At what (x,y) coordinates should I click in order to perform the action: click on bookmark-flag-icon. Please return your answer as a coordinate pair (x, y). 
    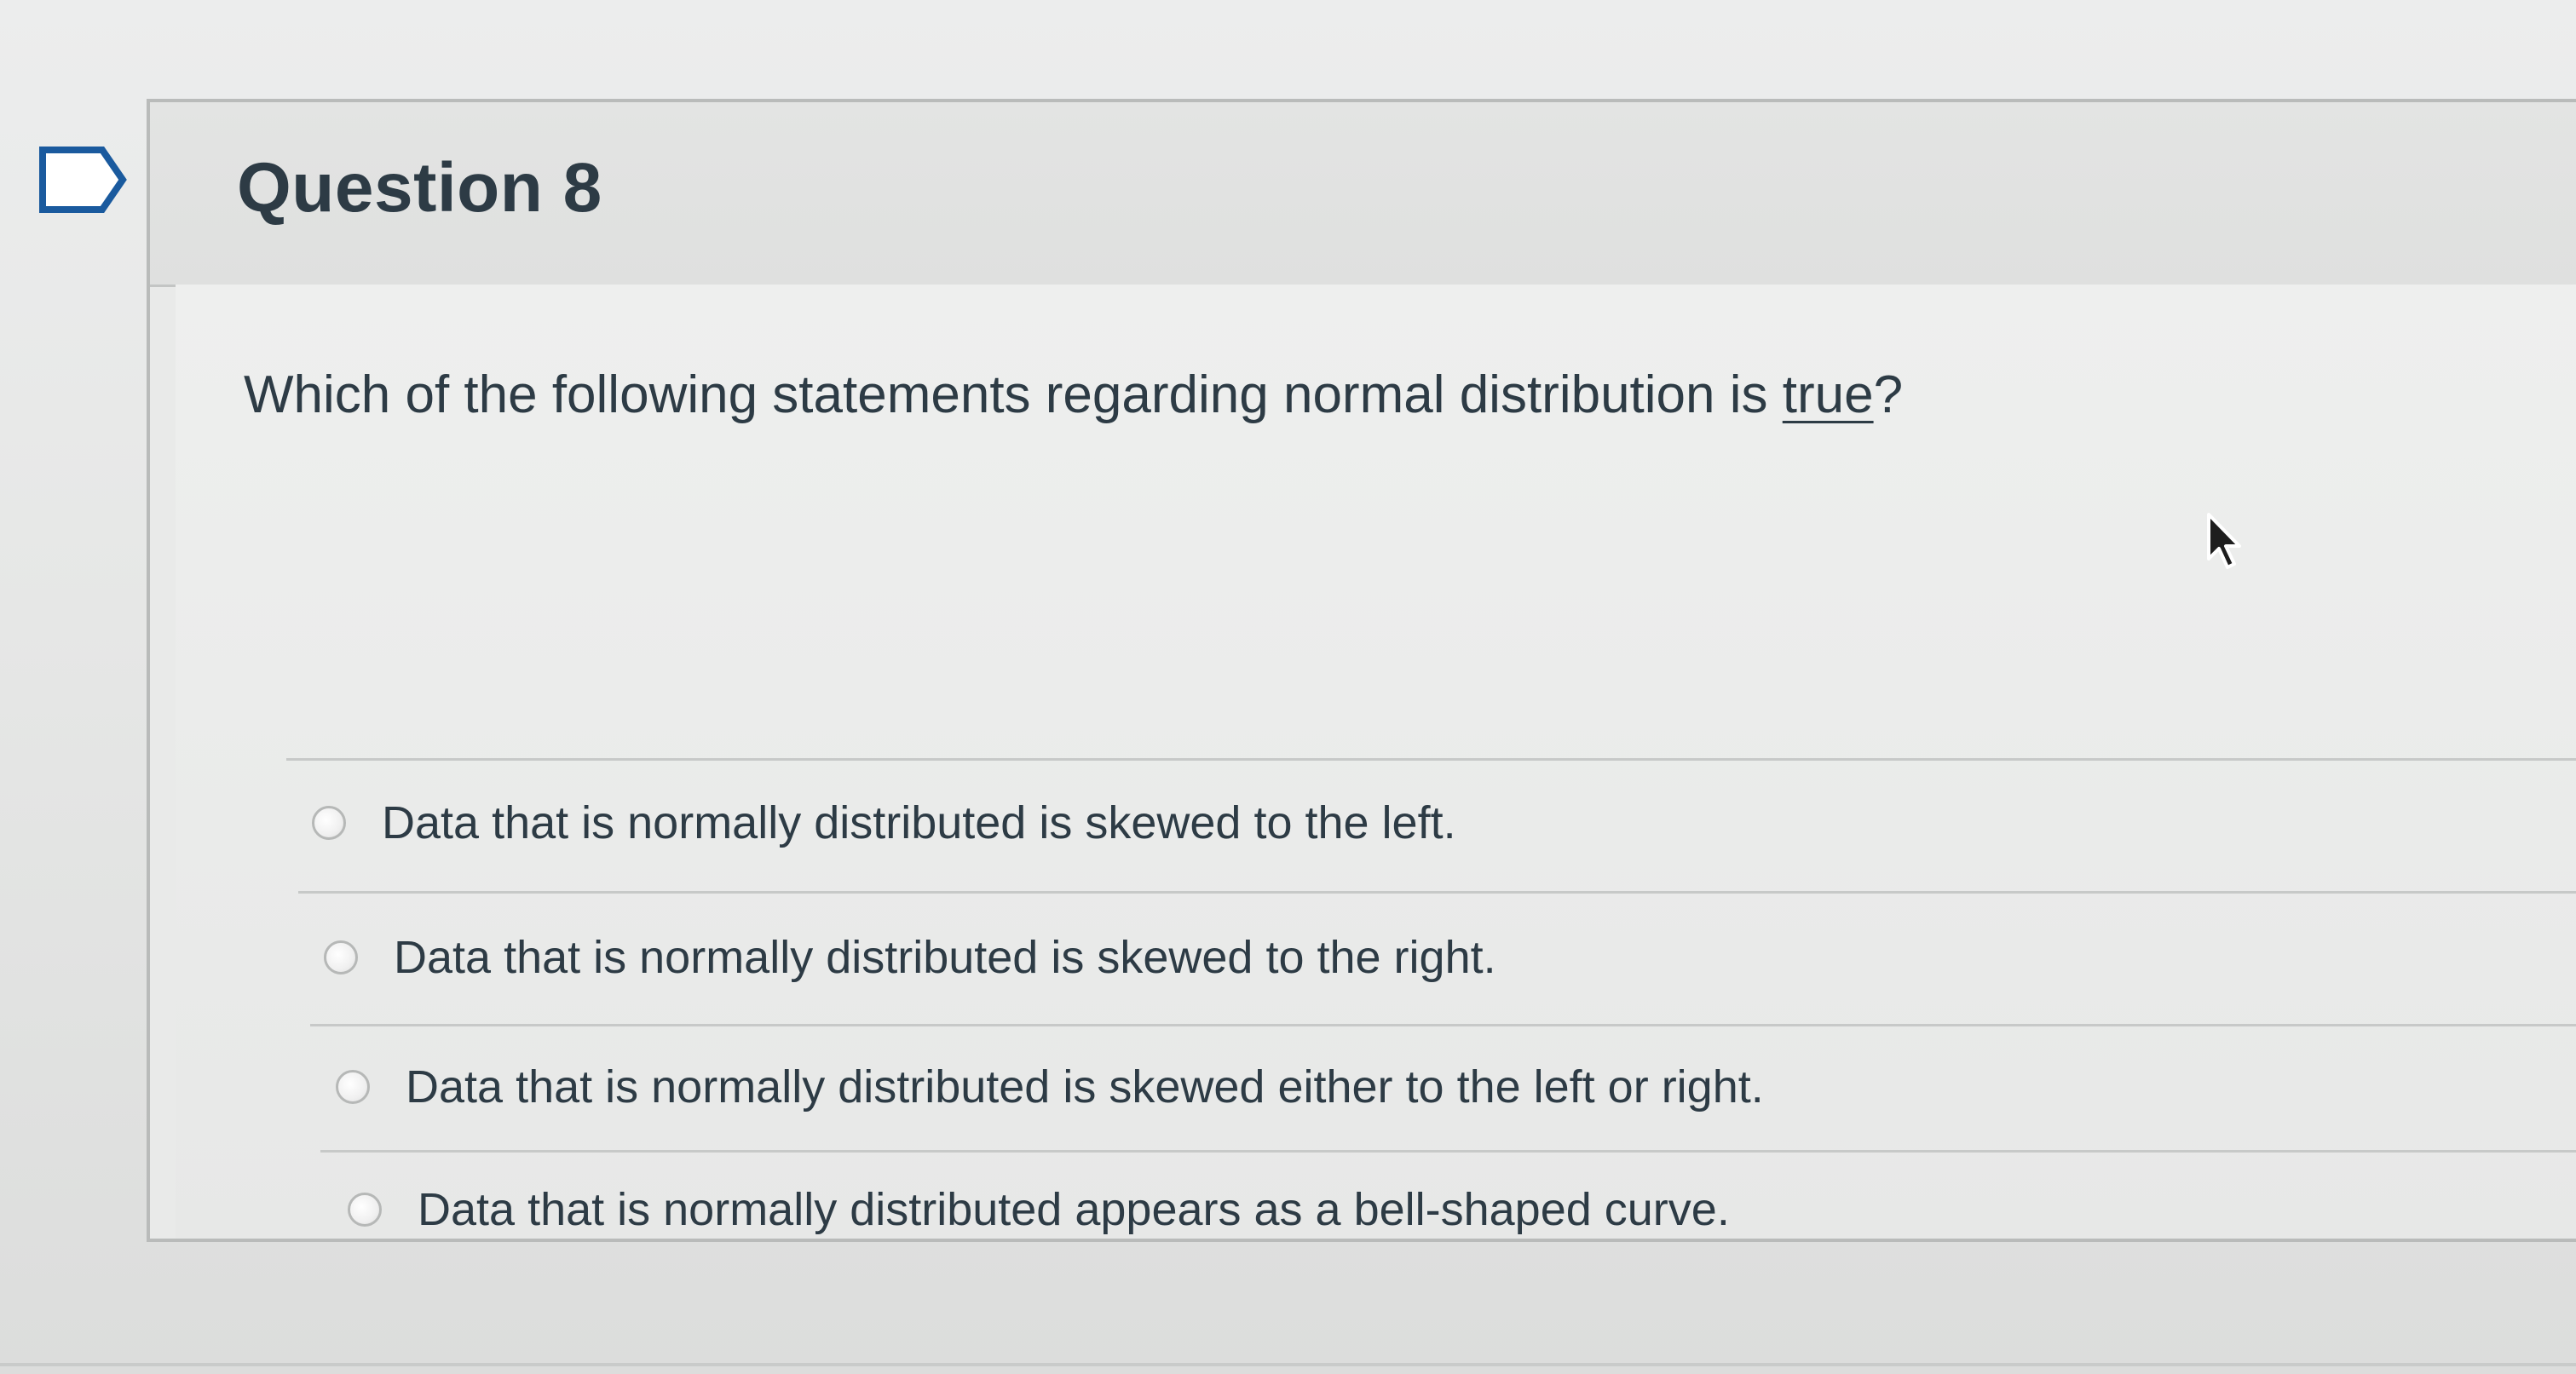
    Looking at the image, I should click on (83, 179).